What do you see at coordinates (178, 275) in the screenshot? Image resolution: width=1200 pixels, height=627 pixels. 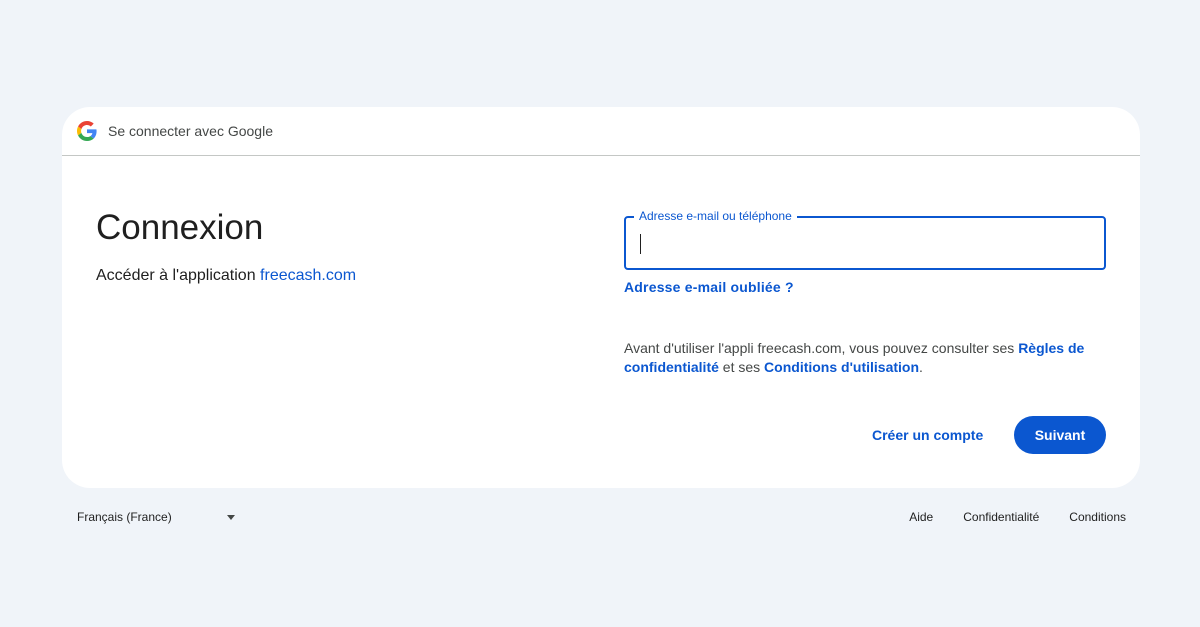 I see `subtitle-text: Accéder à l'application` at bounding box center [178, 275].